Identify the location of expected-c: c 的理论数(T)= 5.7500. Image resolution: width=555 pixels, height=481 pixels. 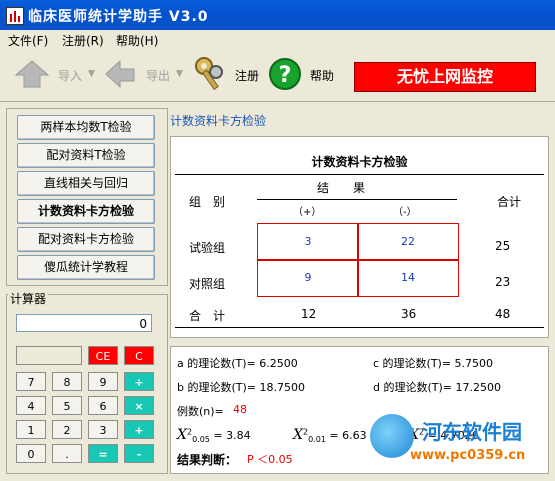
(433, 363).